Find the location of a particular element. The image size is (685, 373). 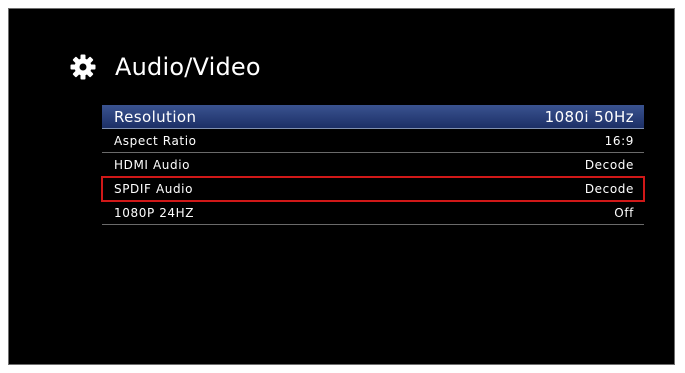

setting-row-aspect-ratio: Aspect Ratio 16:9 is located at coordinates (373, 141).